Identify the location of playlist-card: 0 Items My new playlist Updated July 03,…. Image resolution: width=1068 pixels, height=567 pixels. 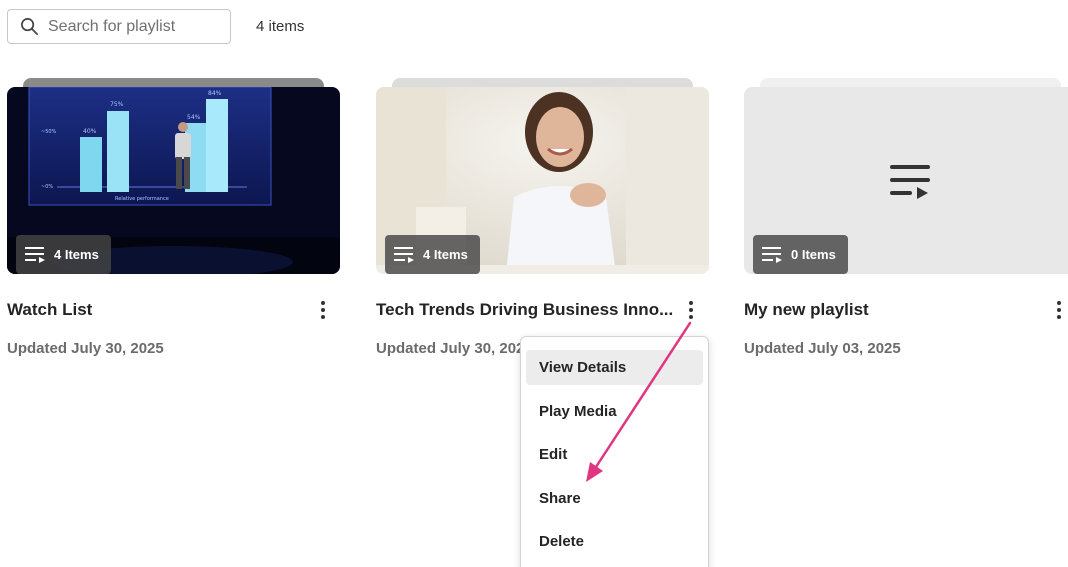
(906, 217).